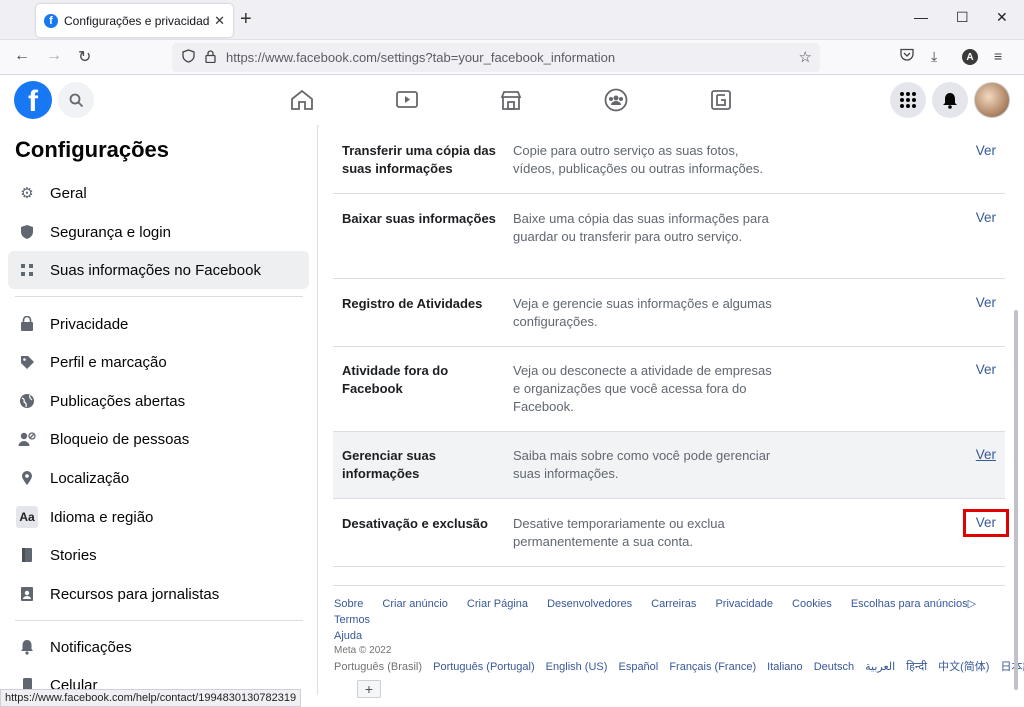 Image resolution: width=1024 pixels, height=707 pixels. I want to click on marketplace-icon, so click(511, 100).